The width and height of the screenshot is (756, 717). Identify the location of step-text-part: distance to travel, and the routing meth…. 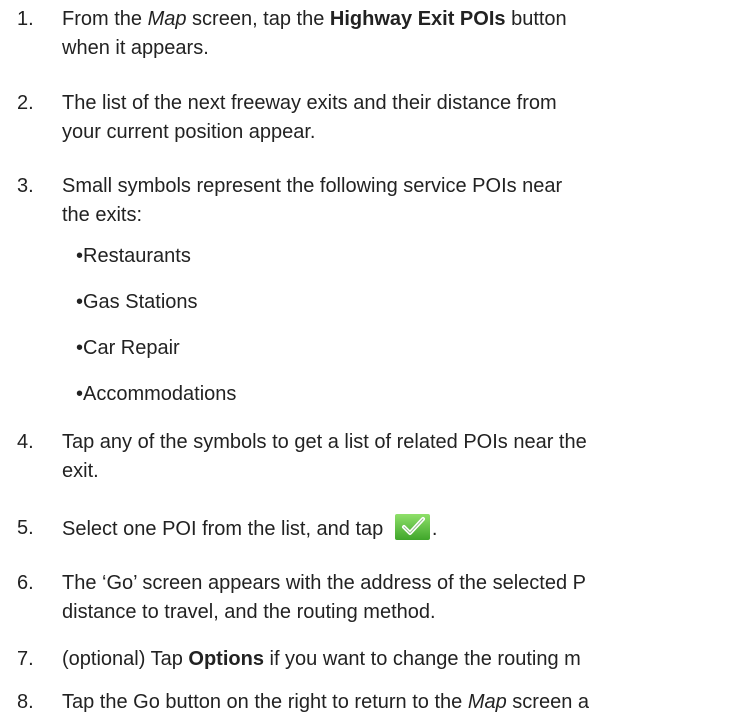
(249, 612).